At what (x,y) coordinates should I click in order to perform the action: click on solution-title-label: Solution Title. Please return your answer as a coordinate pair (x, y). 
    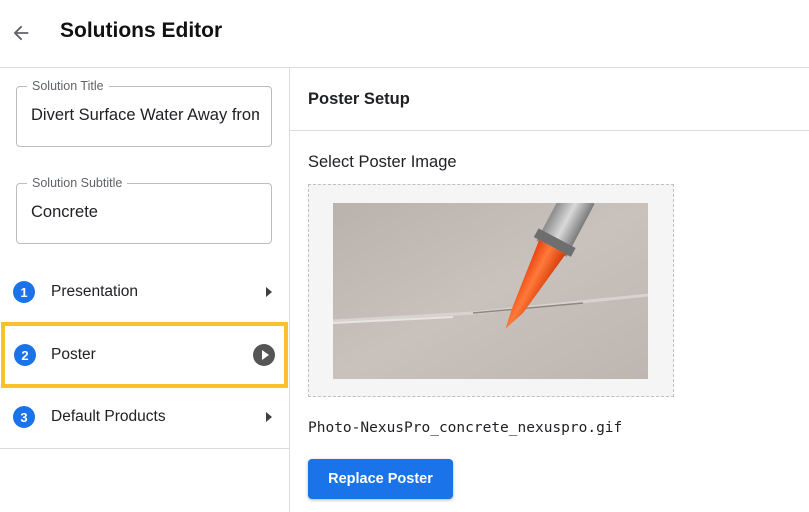
    Looking at the image, I should click on (68, 86).